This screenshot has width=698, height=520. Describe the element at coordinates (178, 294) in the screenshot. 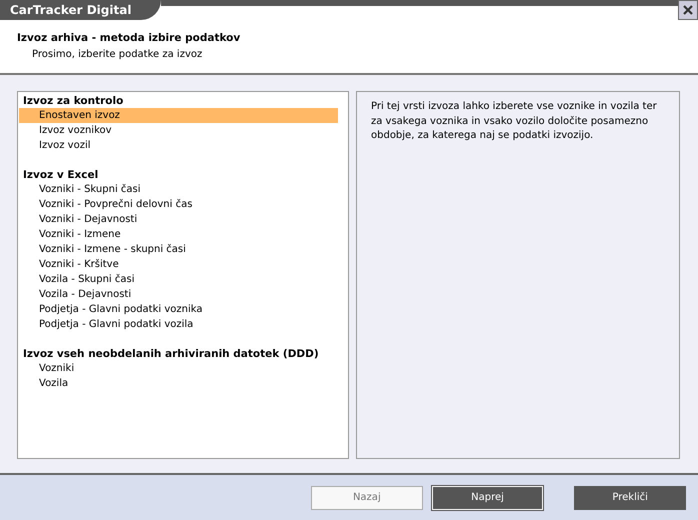

I see `list-item: Vozila - Dejavnosti` at that location.